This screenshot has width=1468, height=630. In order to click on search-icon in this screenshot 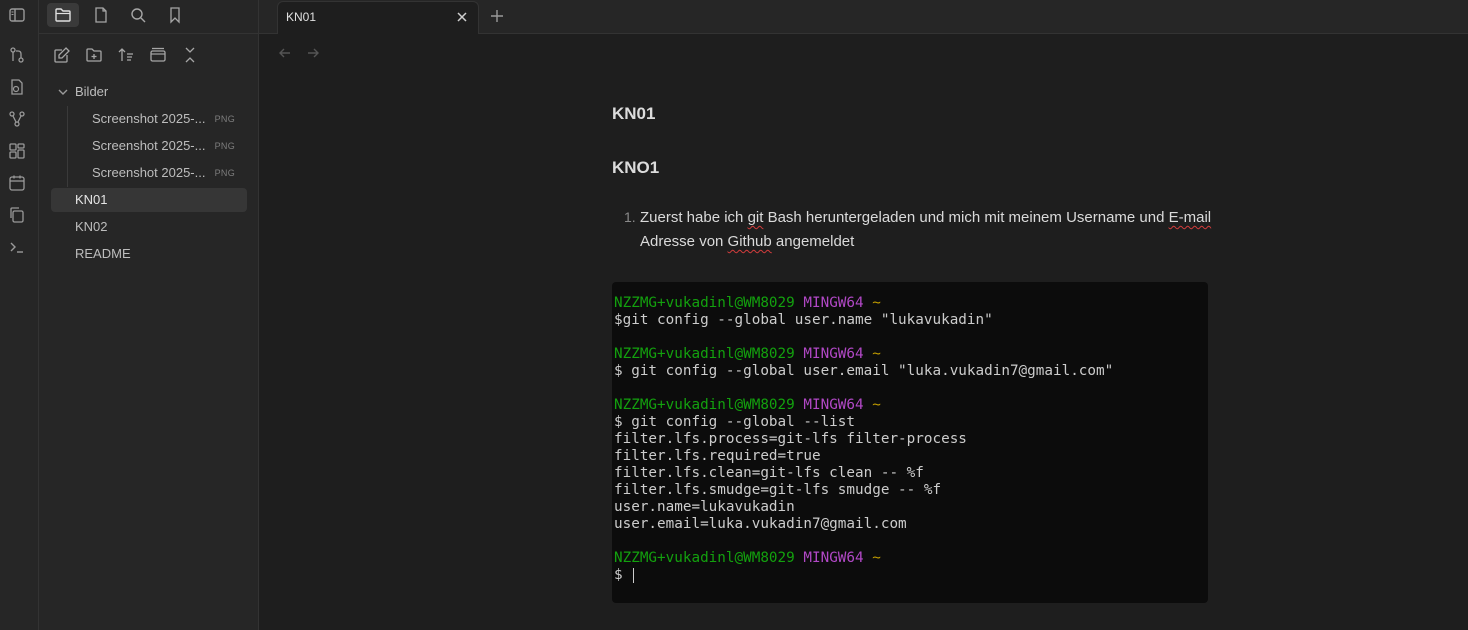, I will do `click(138, 15)`.